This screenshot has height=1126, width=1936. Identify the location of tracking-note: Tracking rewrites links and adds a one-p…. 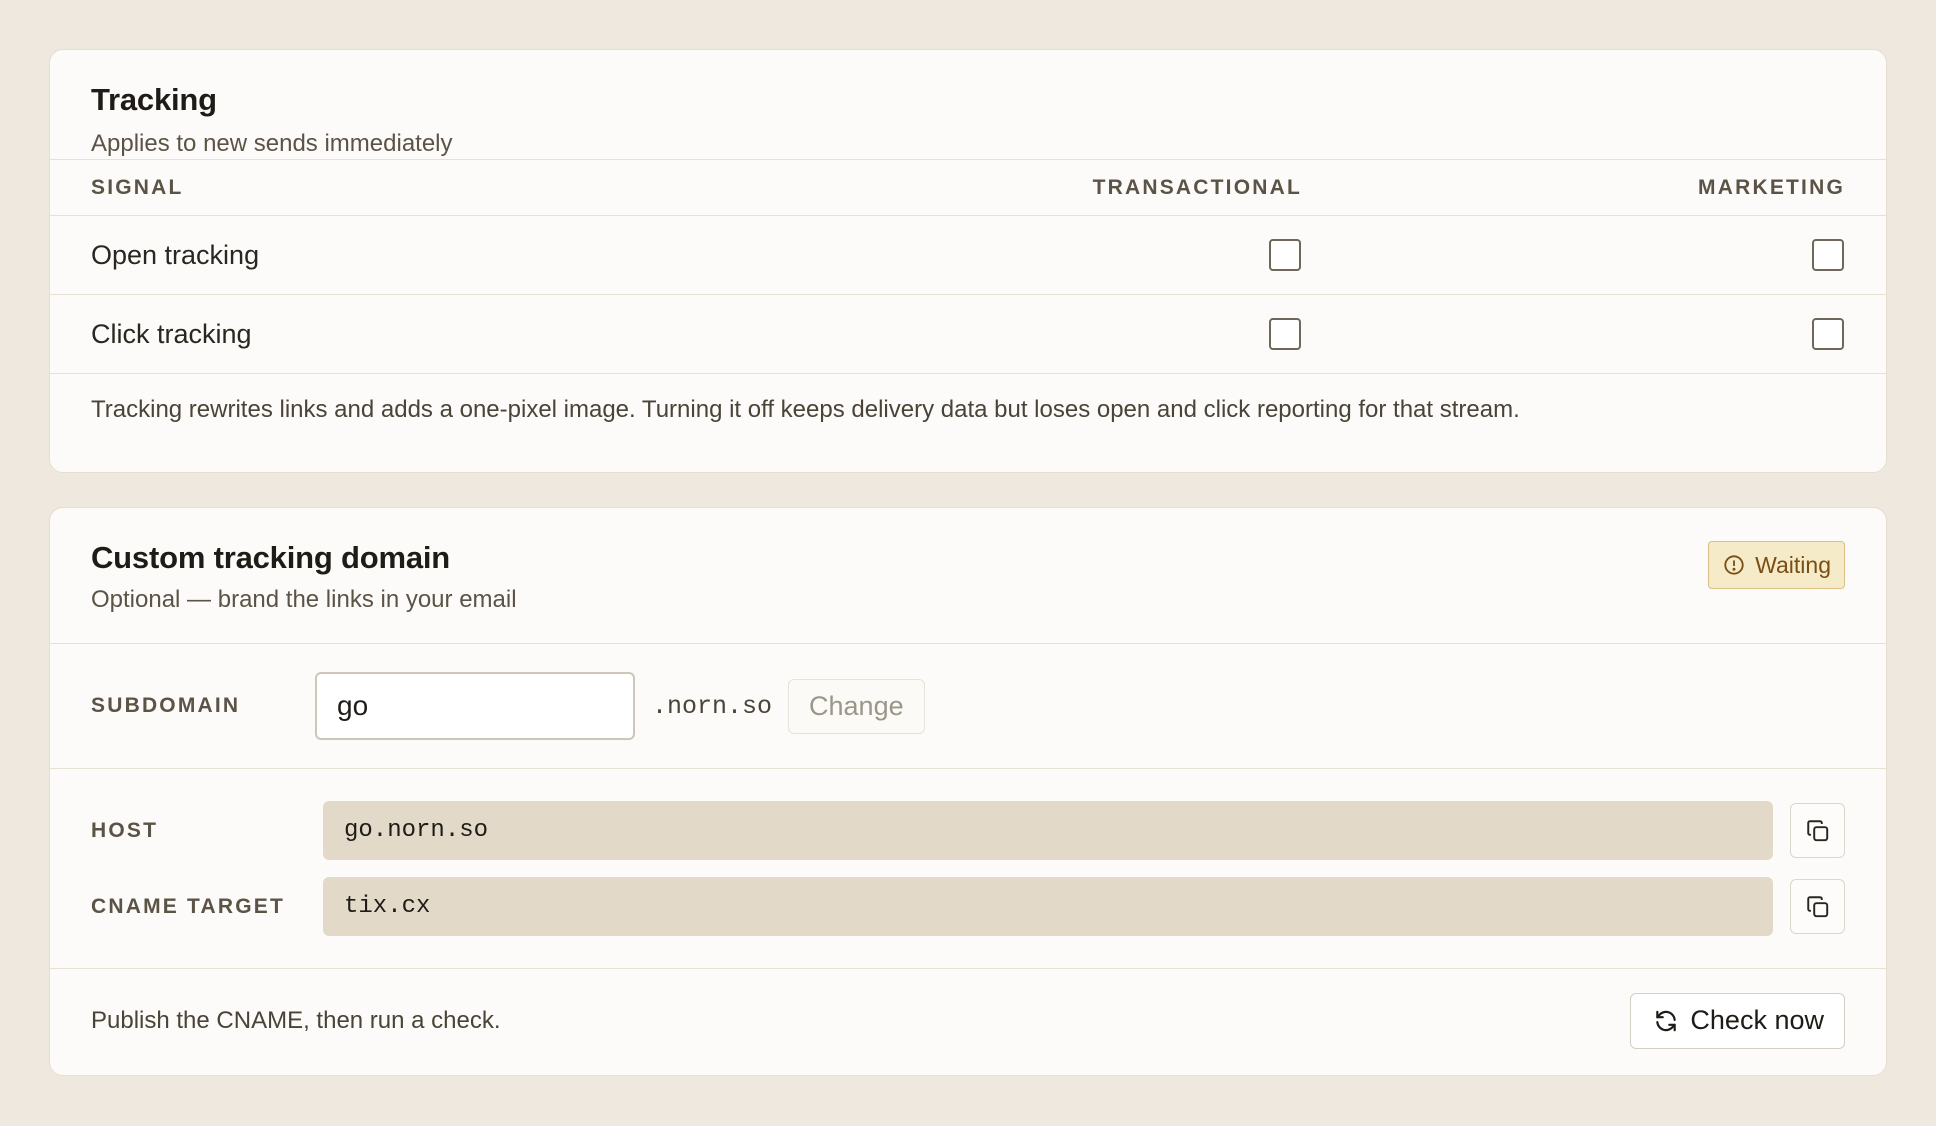
(968, 398).